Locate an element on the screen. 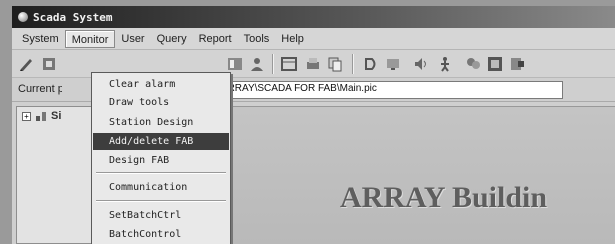 This screenshot has height=244, width=615. window-title: Scada System is located at coordinates (73, 17).